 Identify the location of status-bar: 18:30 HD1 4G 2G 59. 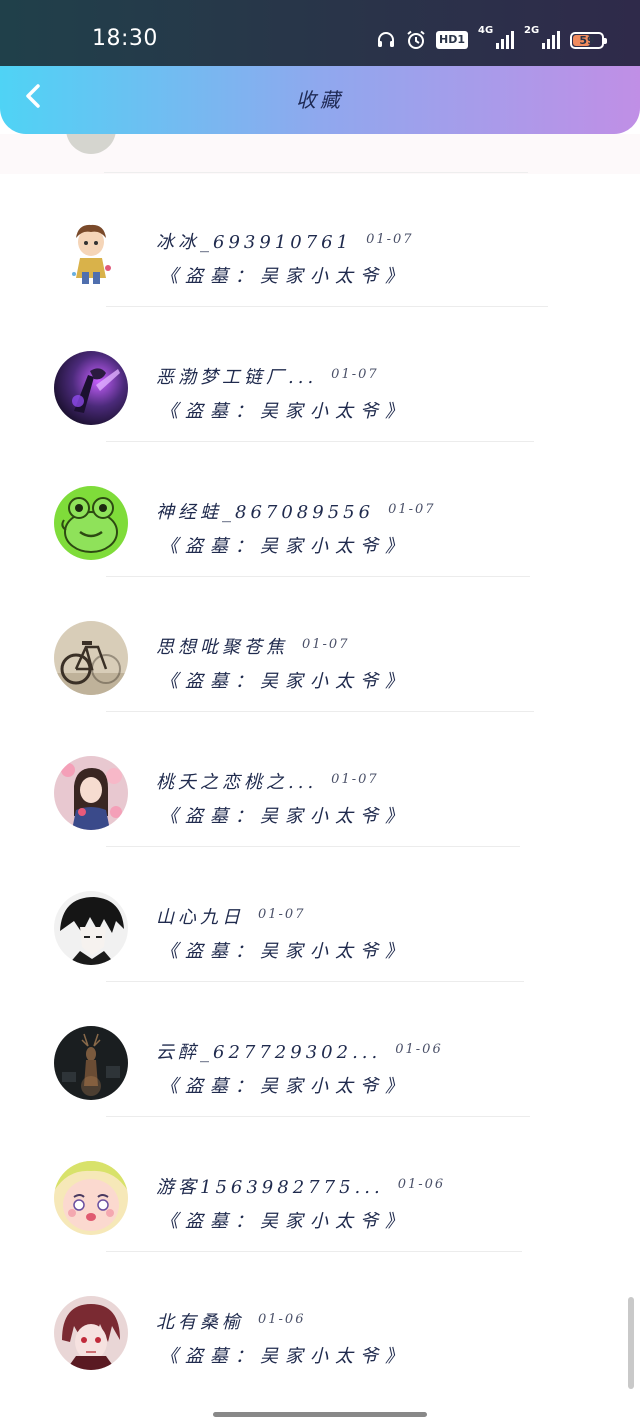
(320, 33).